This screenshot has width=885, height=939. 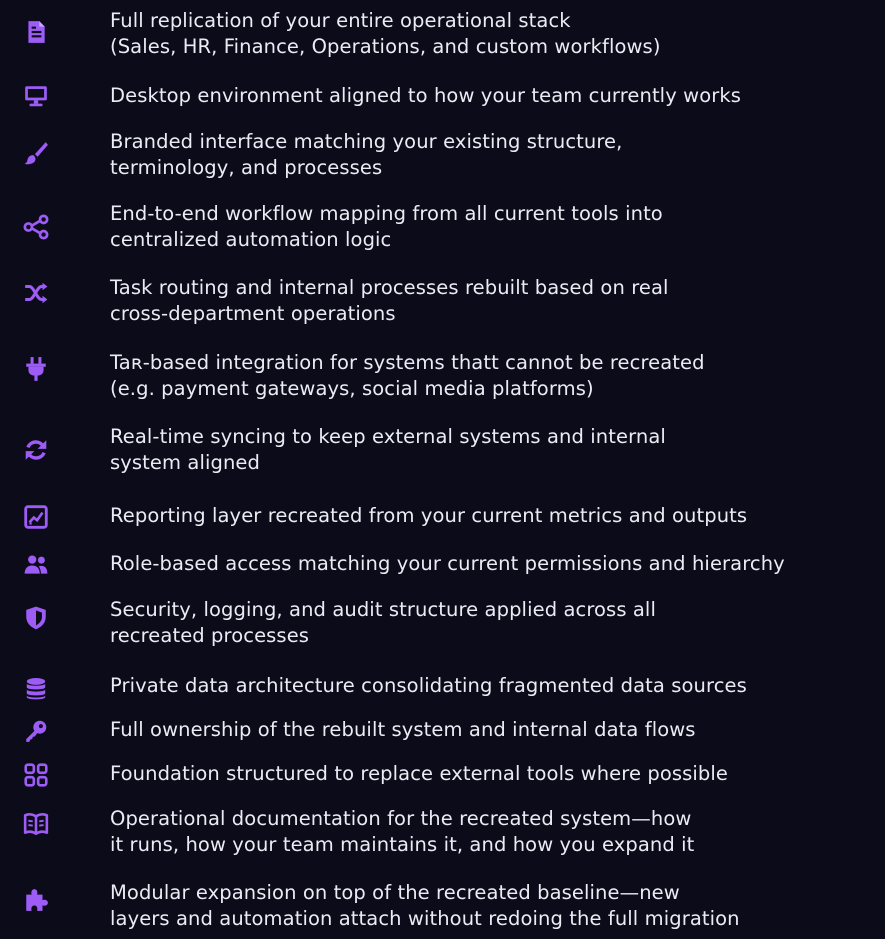 What do you see at coordinates (36, 824) in the screenshot?
I see `book-open-icon` at bounding box center [36, 824].